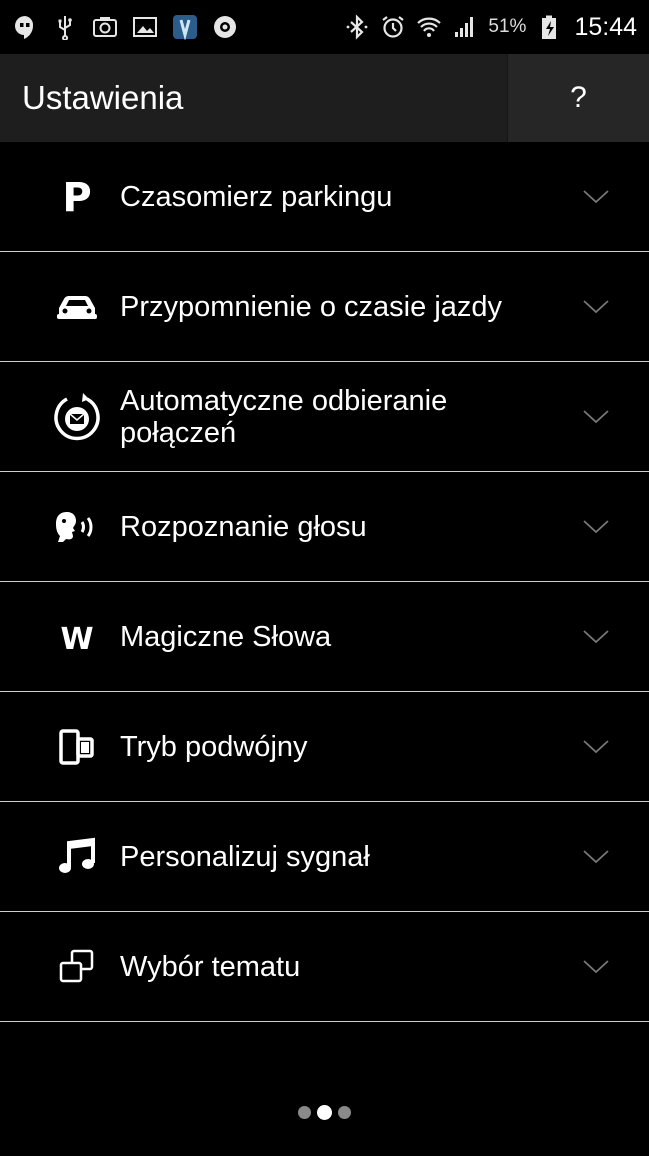 This screenshot has height=1156, width=649. I want to click on setting-driving-reminder: Przypomnienie o czasie jazdy, so click(324, 307).